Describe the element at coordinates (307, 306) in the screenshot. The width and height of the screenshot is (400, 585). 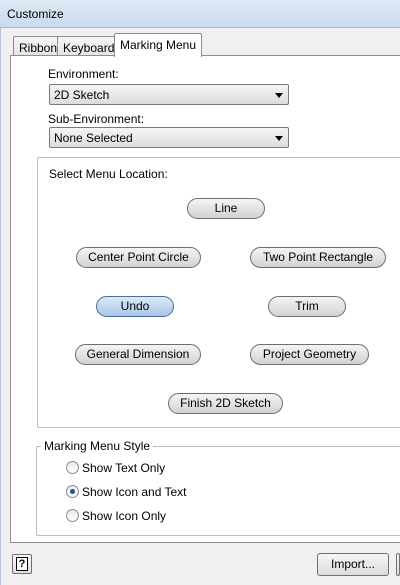
I see `menu-item-trim: Trim` at that location.